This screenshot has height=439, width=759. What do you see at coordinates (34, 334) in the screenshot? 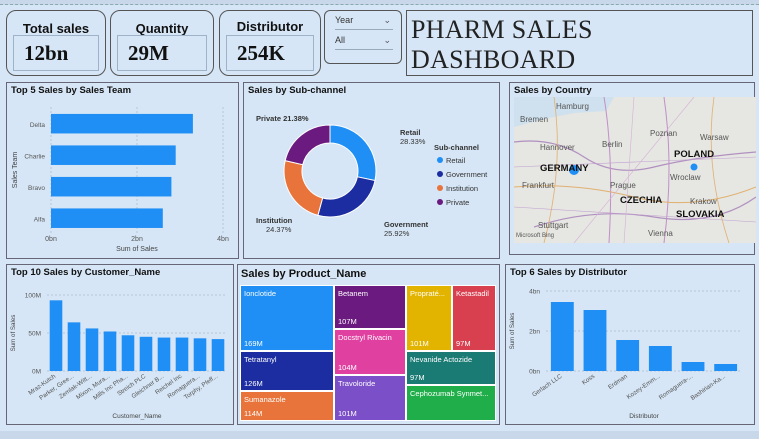
I see `y-tick-label: 50M` at bounding box center [34, 334].